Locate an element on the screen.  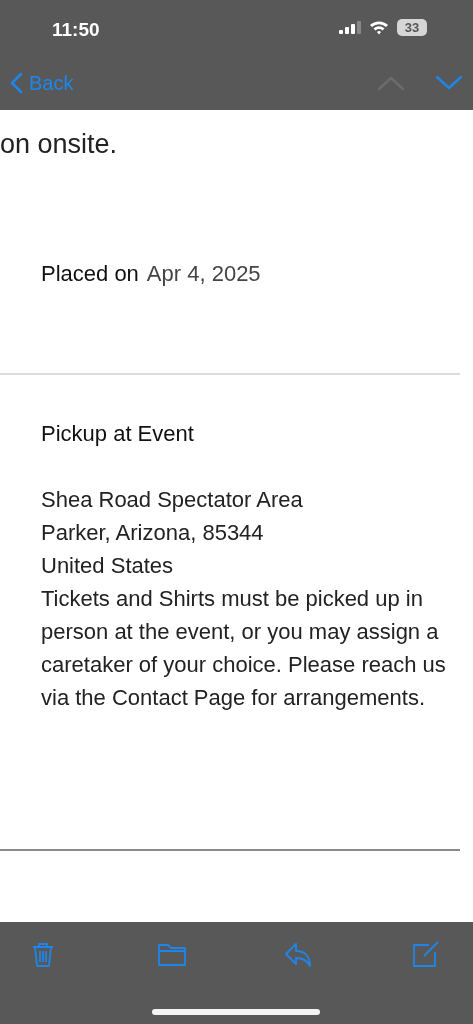
placed-label: Placed on is located at coordinates (90, 274).